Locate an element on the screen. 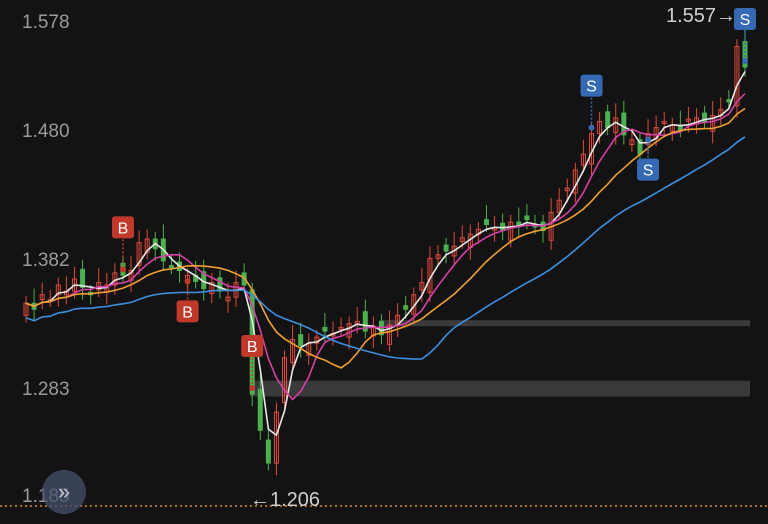 This screenshot has width=768, height=524. y-axis-label-1: 1.578 is located at coordinates (46, 22).